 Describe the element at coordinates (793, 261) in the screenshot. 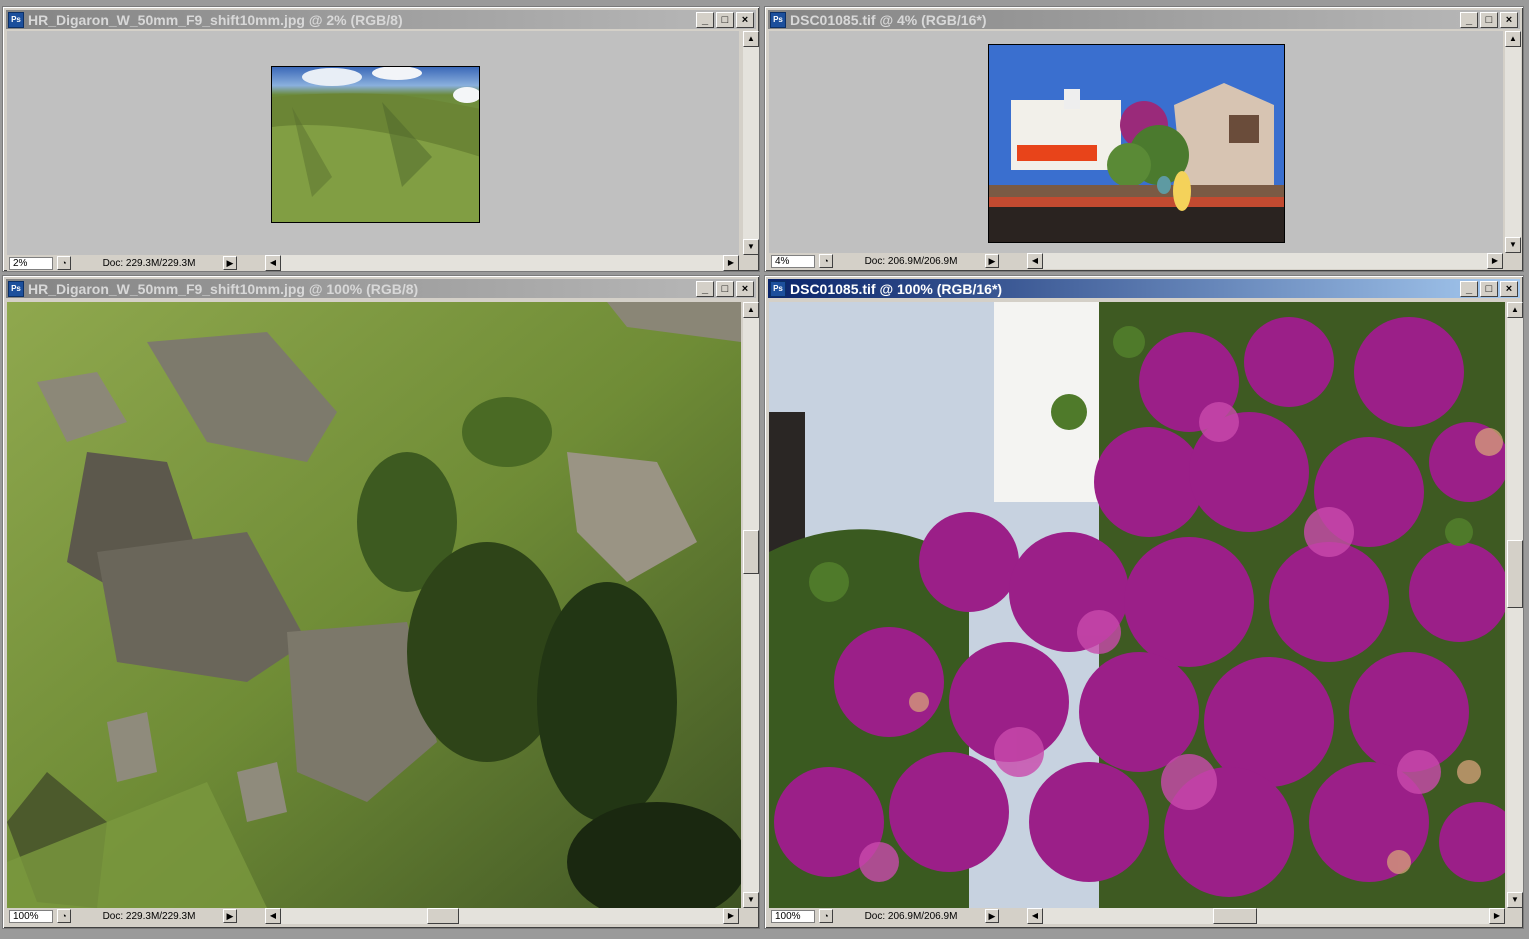

I see `zoom-field: 4%` at that location.